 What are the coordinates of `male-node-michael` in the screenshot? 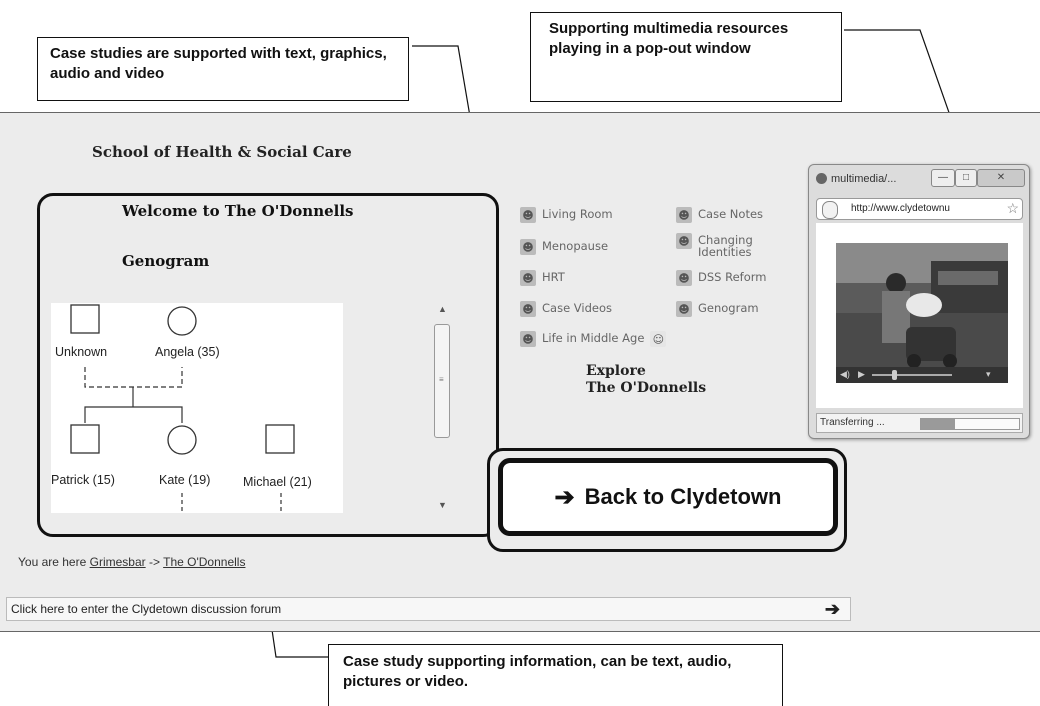 It's located at (280, 439).